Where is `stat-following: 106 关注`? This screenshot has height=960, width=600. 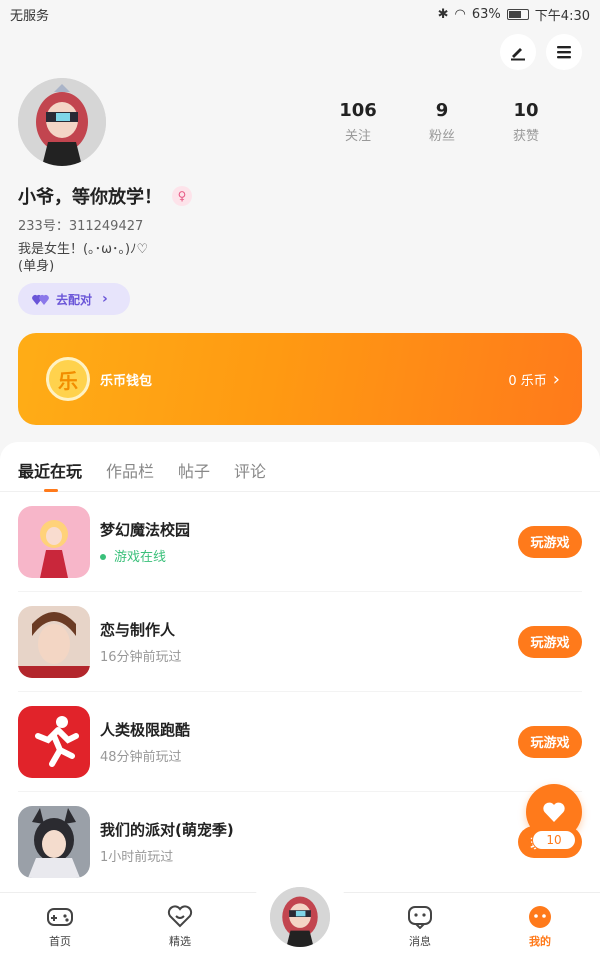 stat-following: 106 关注 is located at coordinates (358, 122).